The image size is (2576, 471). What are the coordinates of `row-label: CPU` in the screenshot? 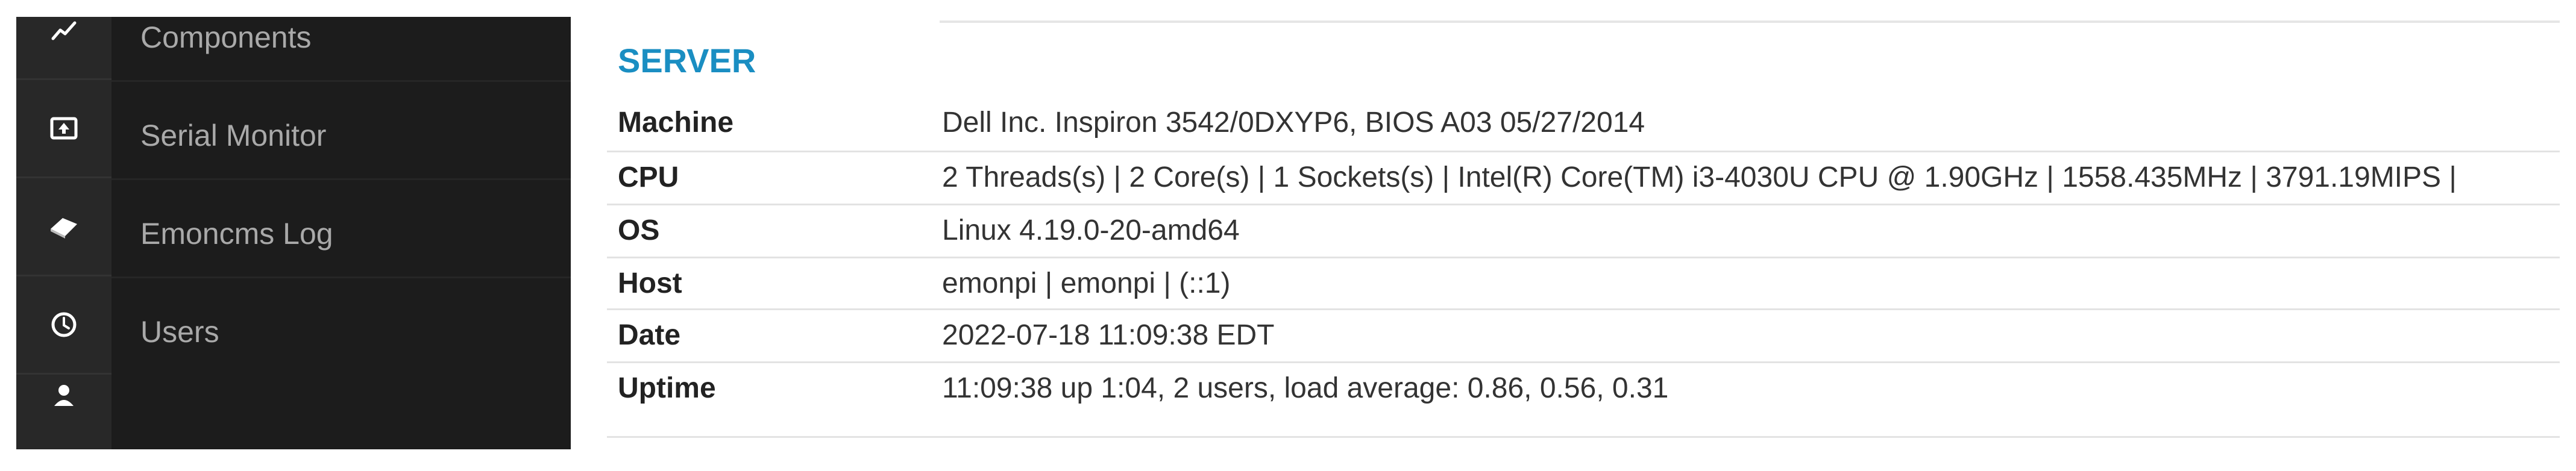 It's located at (648, 177).